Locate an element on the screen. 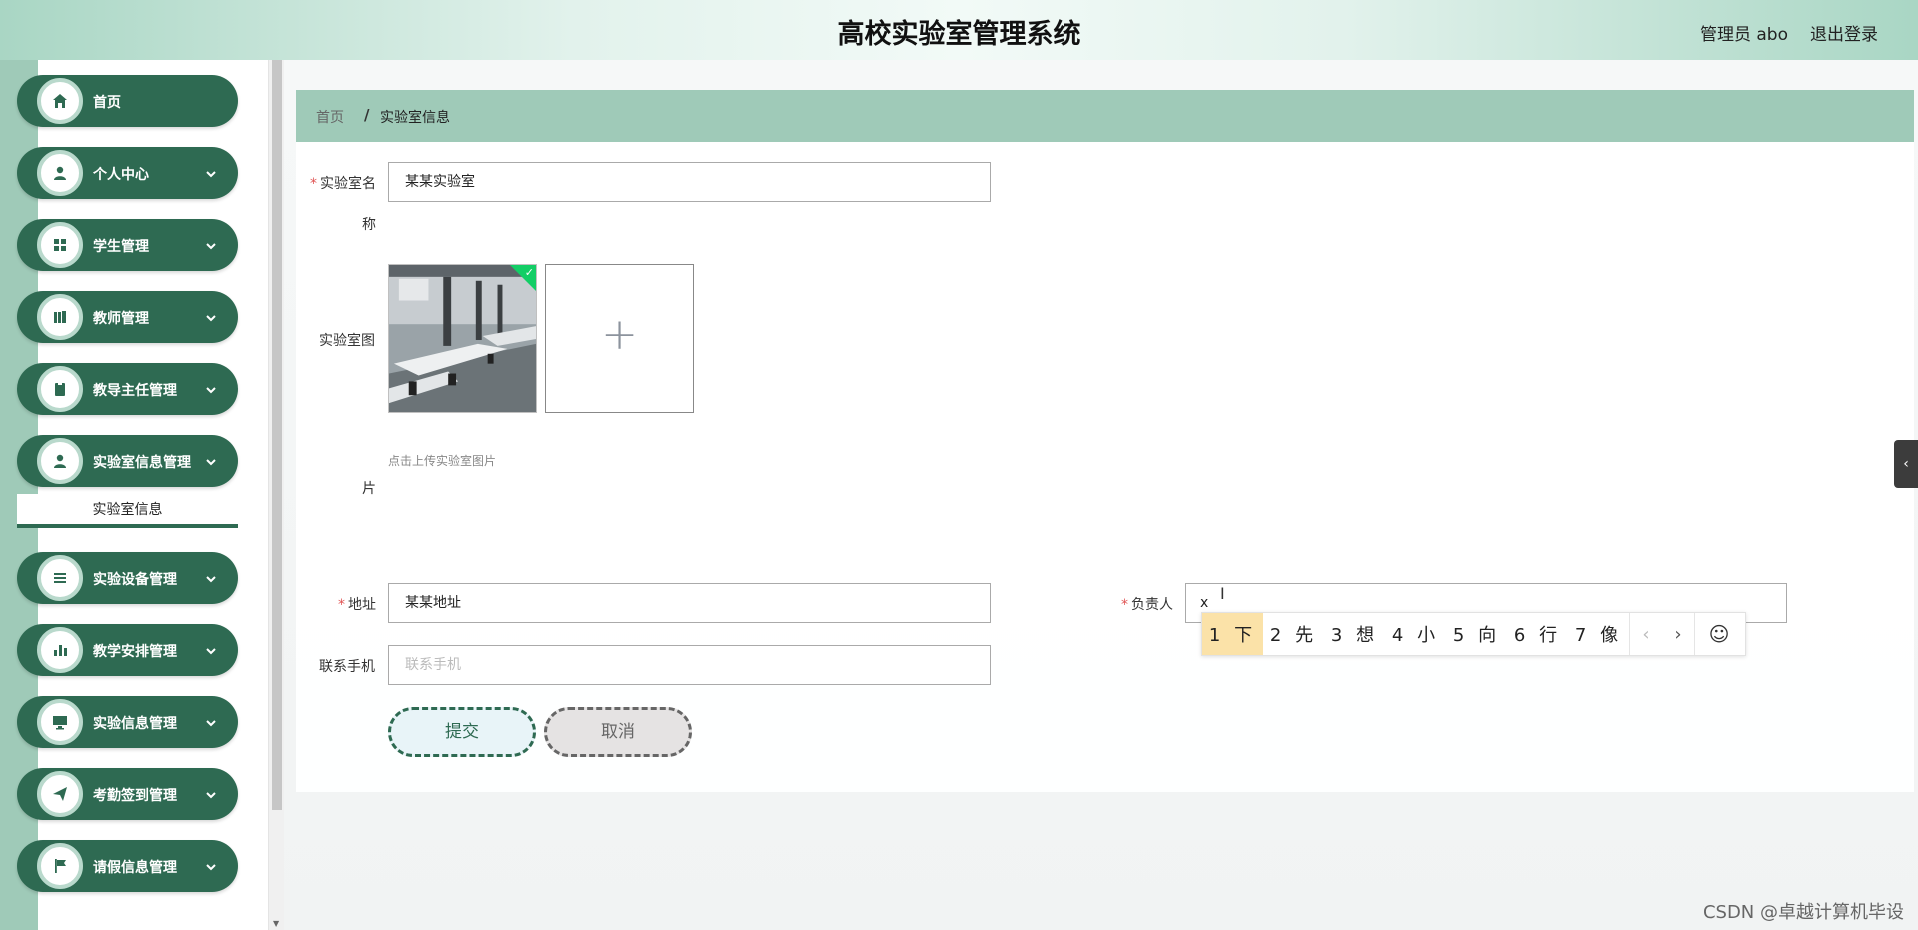  text-cursor-icon: I is located at coordinates (1222, 593).